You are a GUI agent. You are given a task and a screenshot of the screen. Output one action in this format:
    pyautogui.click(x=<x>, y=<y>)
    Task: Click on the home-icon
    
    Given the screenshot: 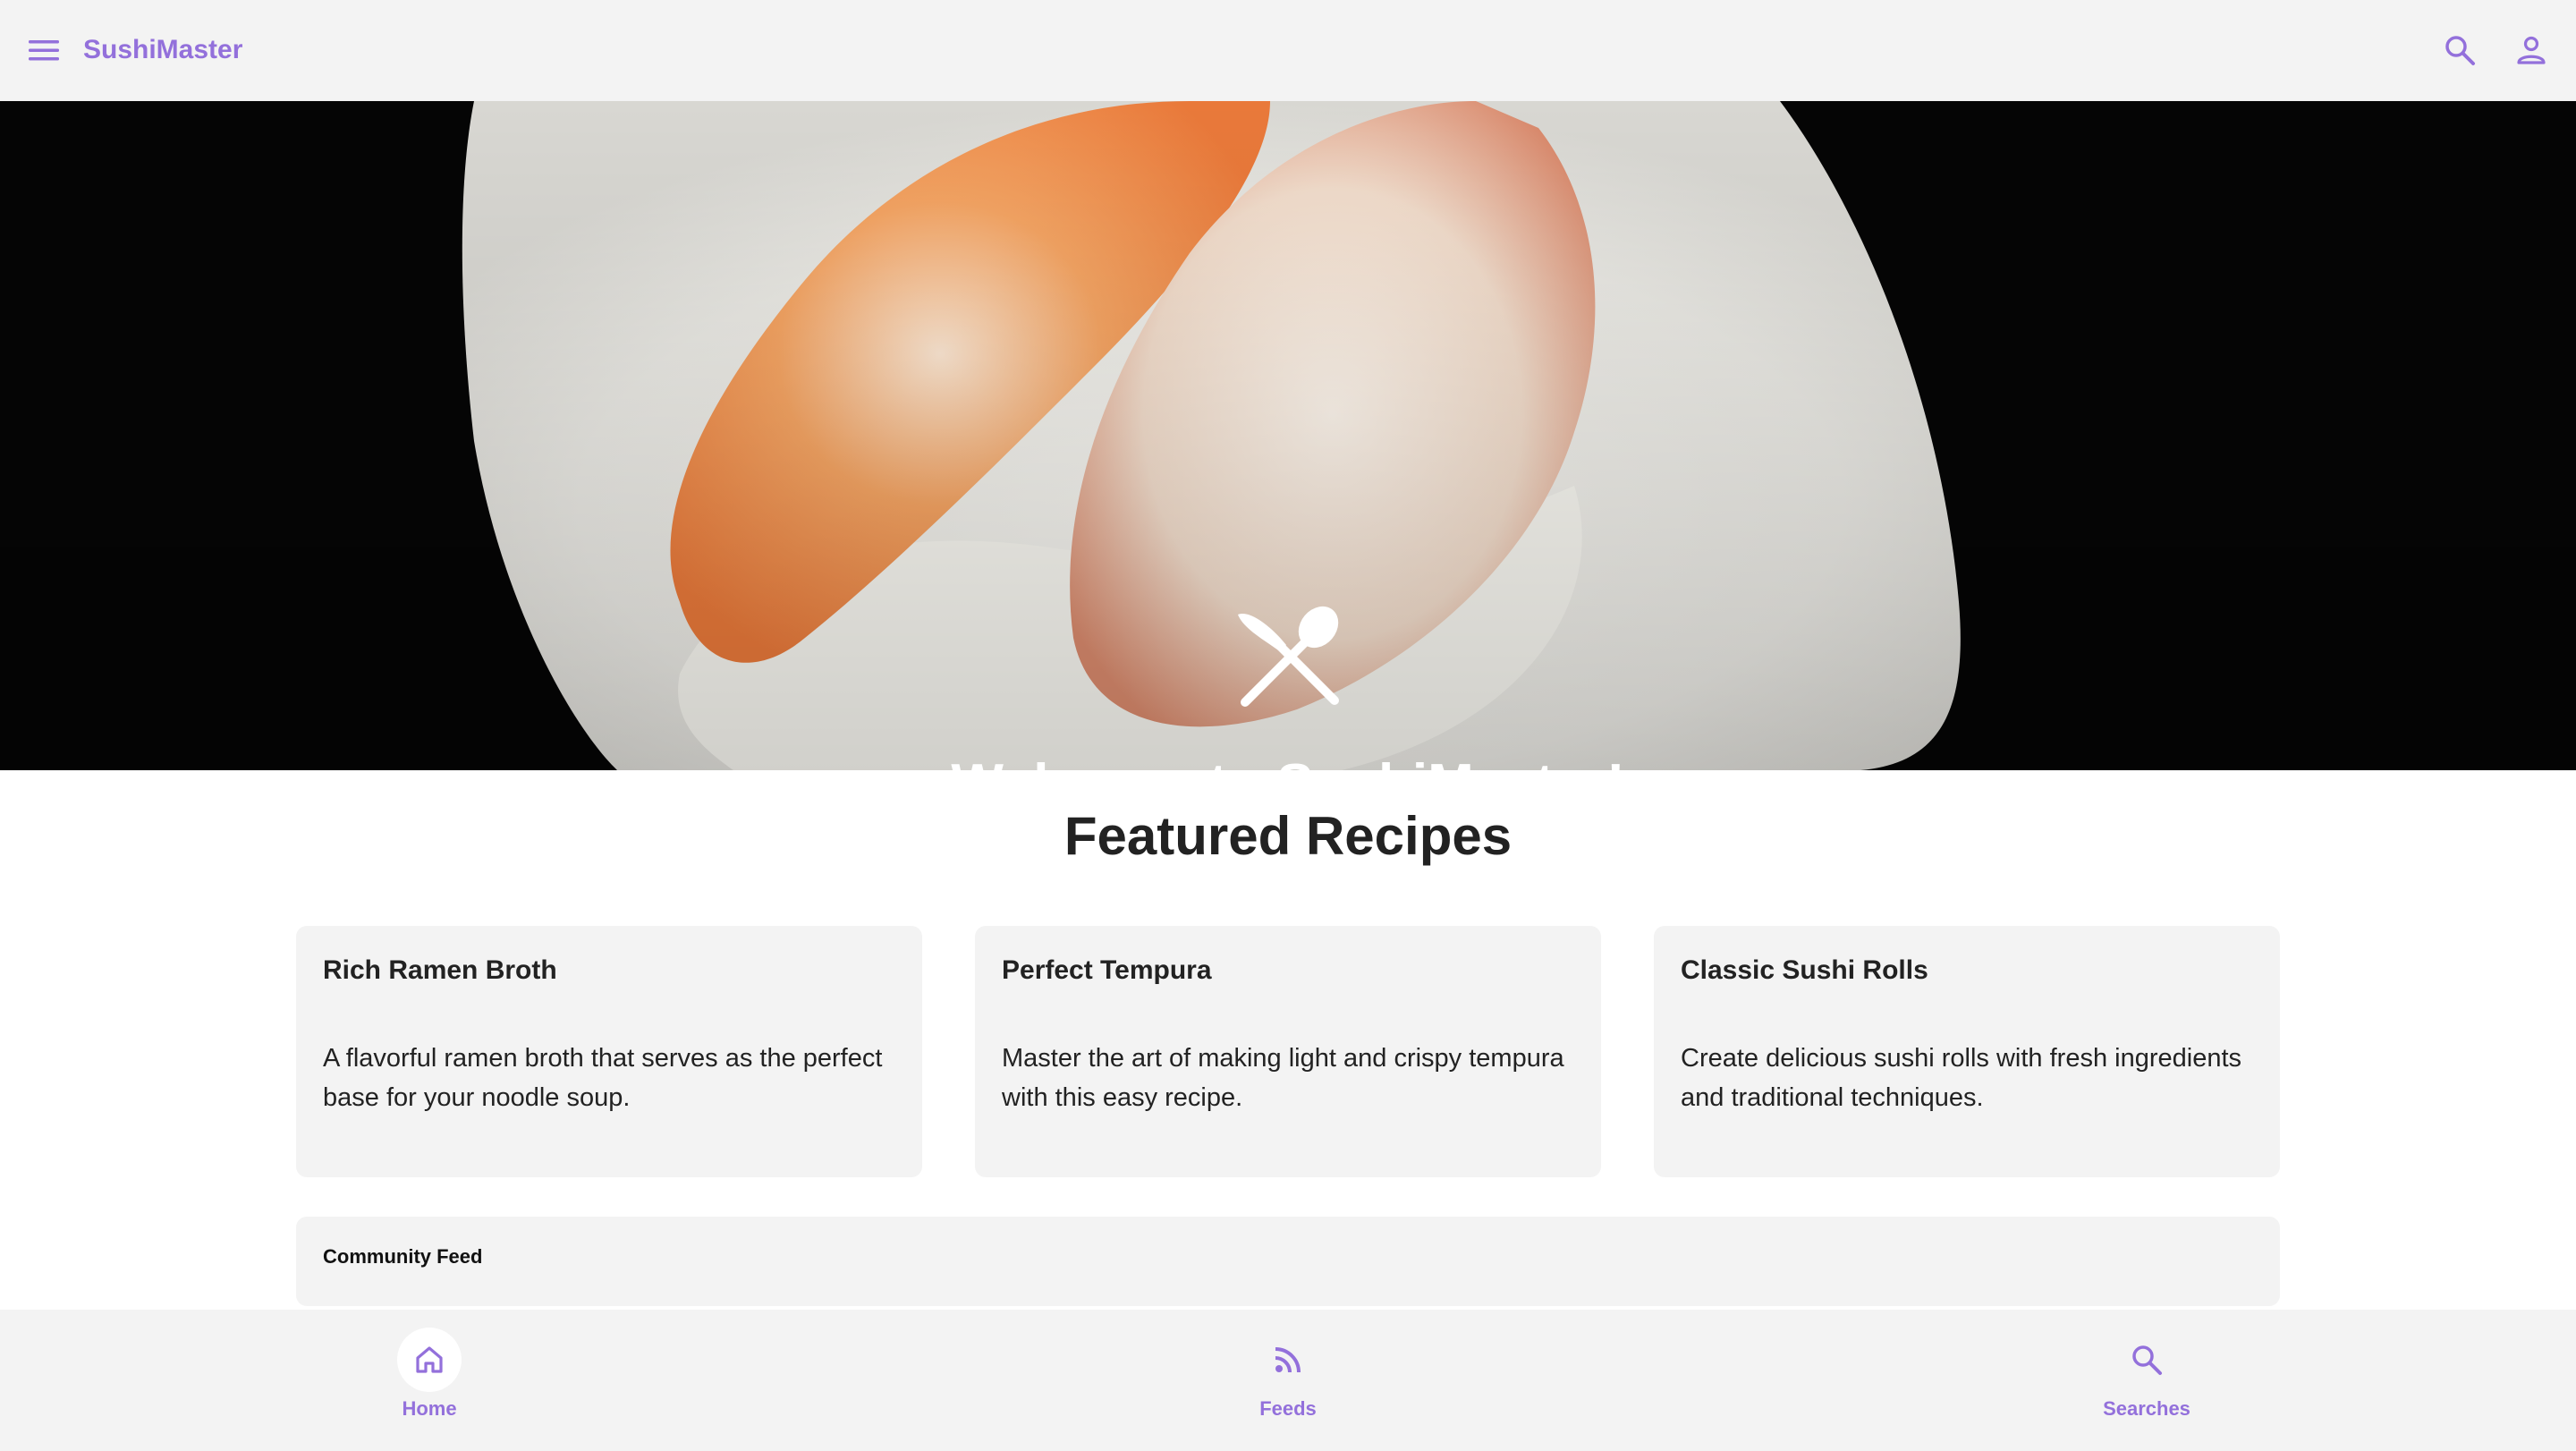 What is the action you would take?
    pyautogui.click(x=429, y=1359)
    